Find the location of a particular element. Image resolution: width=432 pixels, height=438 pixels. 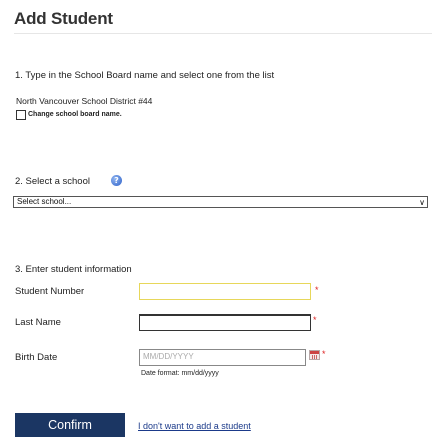

chevron-down-icon: ∨ is located at coordinates (422, 202).